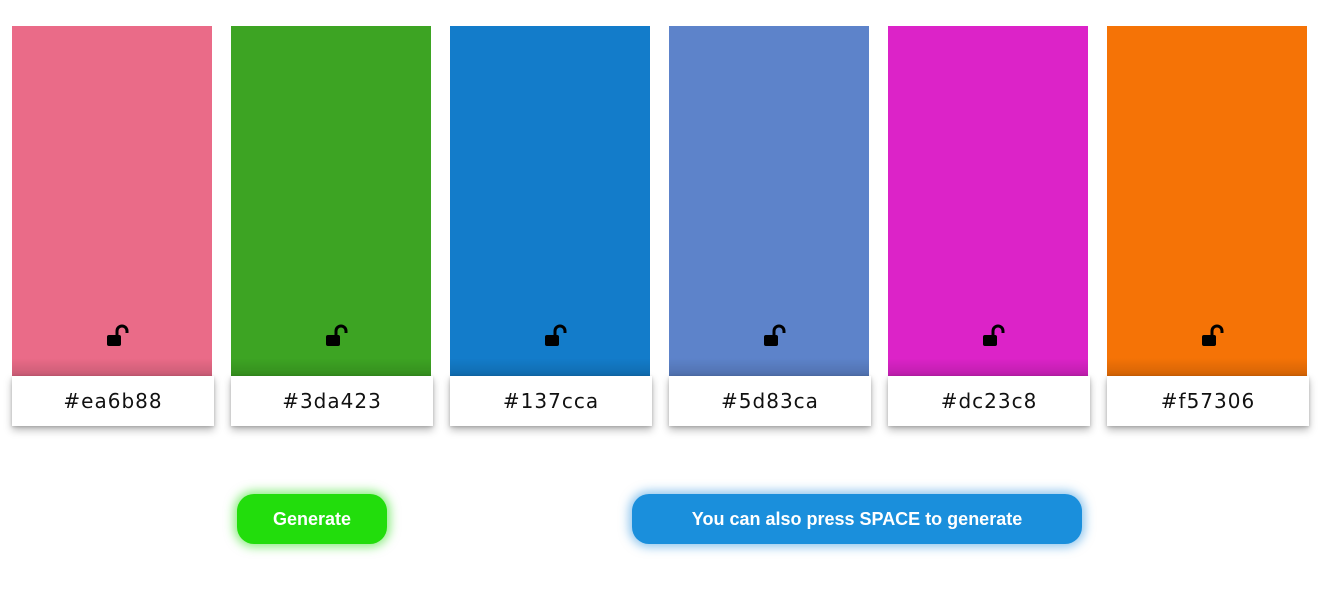  Describe the element at coordinates (113, 401) in the screenshot. I see `hex-code-label: #ea6b88` at that location.